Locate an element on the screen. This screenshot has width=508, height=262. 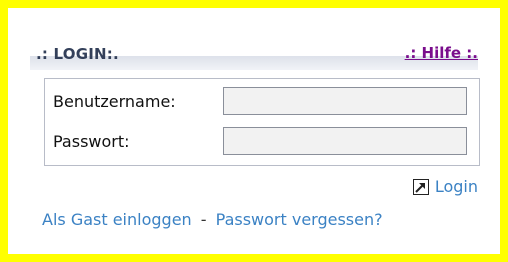
guest-login-link: Als Gast einloggen is located at coordinates (117, 219).